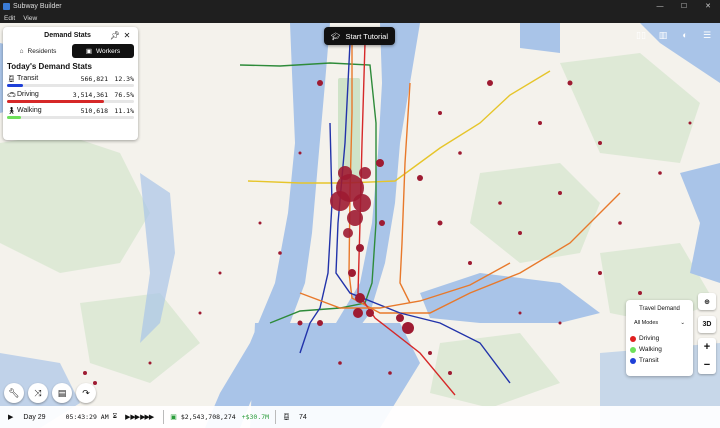 The width and height of the screenshot is (720, 428). I want to click on stat-value: 510,618, so click(94, 110).